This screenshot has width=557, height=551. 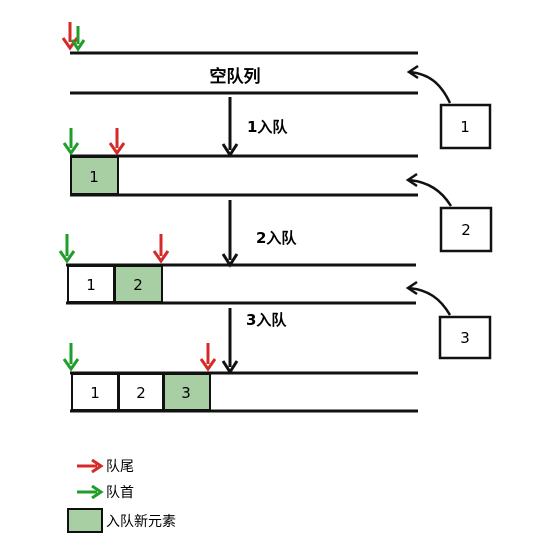 What do you see at coordinates (465, 127) in the screenshot?
I see `input-box-label: 1` at bounding box center [465, 127].